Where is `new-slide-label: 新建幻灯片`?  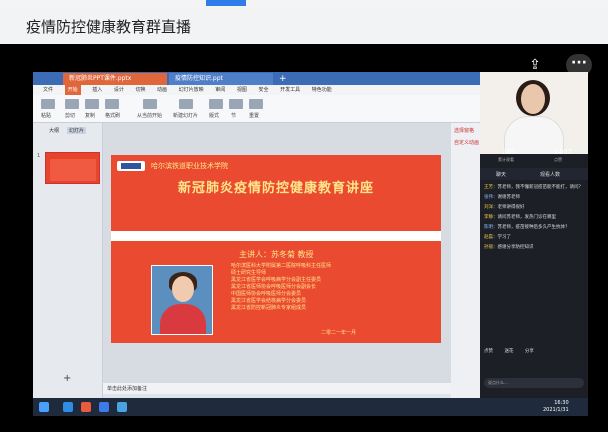
new-slide-label: 新建幻灯片 is located at coordinates (186, 116).